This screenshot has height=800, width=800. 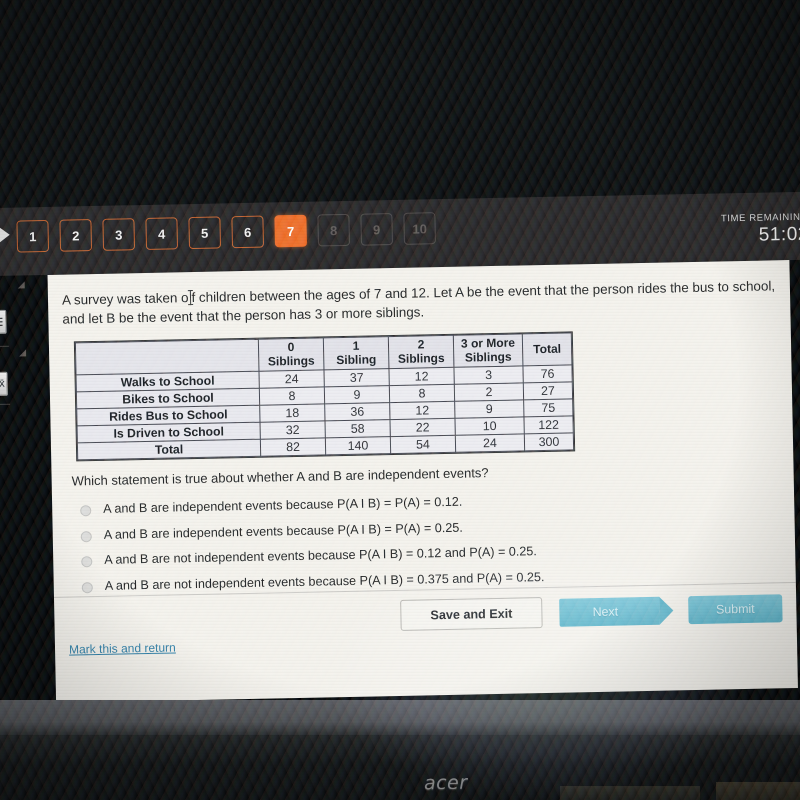 I want to click on table-column-header: Total, so click(x=547, y=349).